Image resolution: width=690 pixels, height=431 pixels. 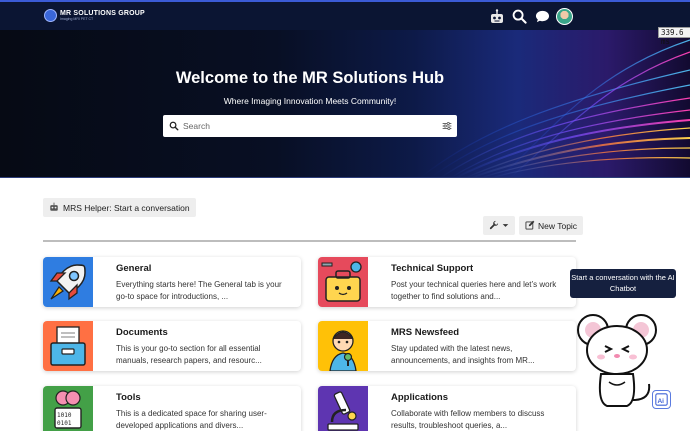 I want to click on chevron-down-icon, so click(x=505, y=226).